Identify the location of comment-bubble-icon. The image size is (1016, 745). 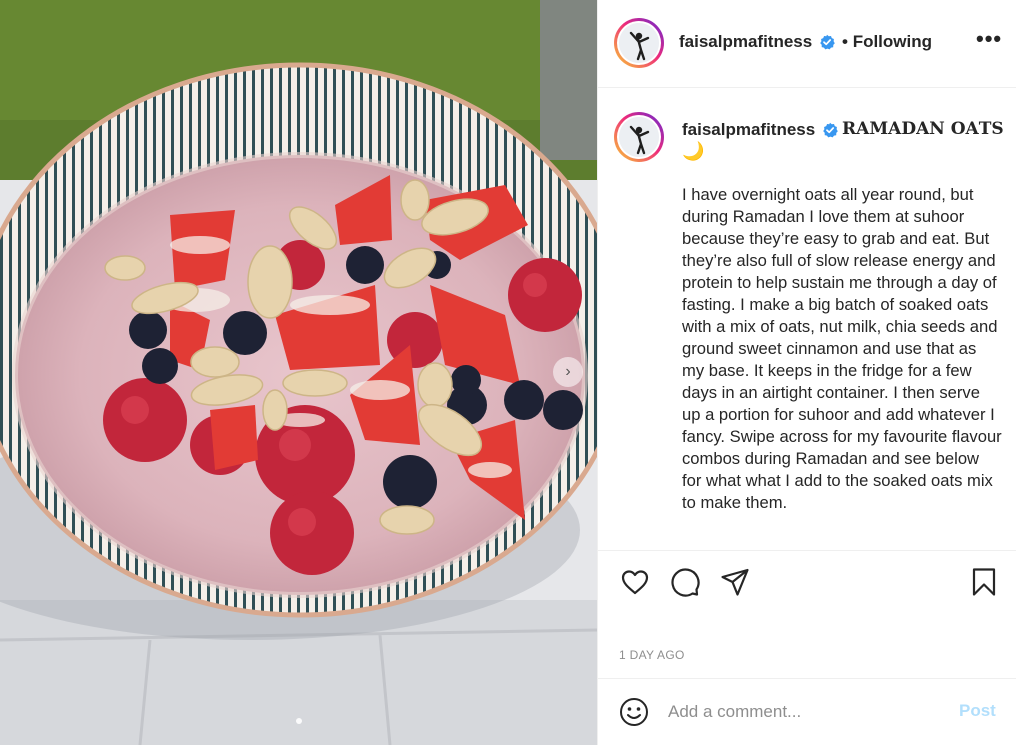
(685, 582).